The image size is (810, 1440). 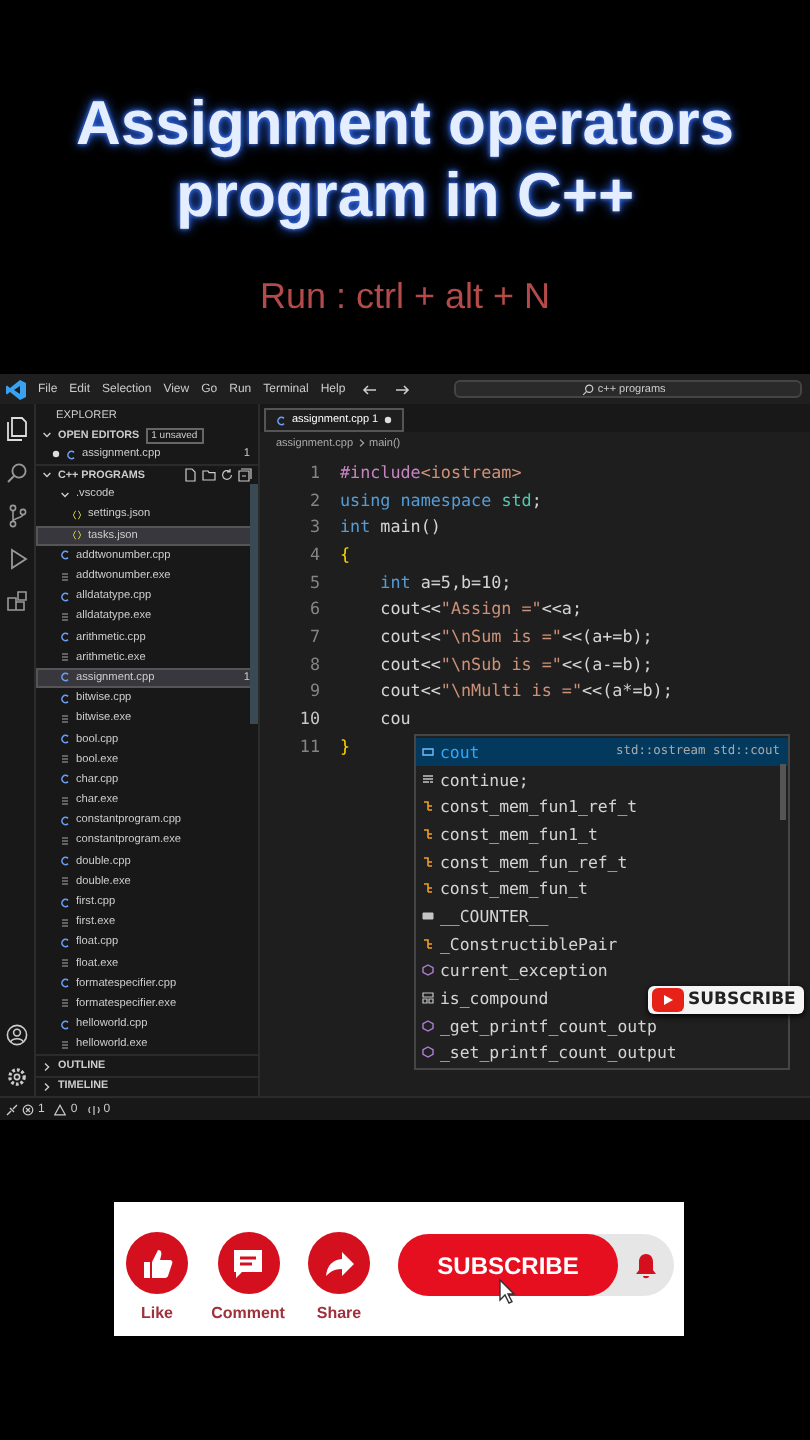 What do you see at coordinates (516, 971) in the screenshot?
I see `suggestion-item: current_exception` at bounding box center [516, 971].